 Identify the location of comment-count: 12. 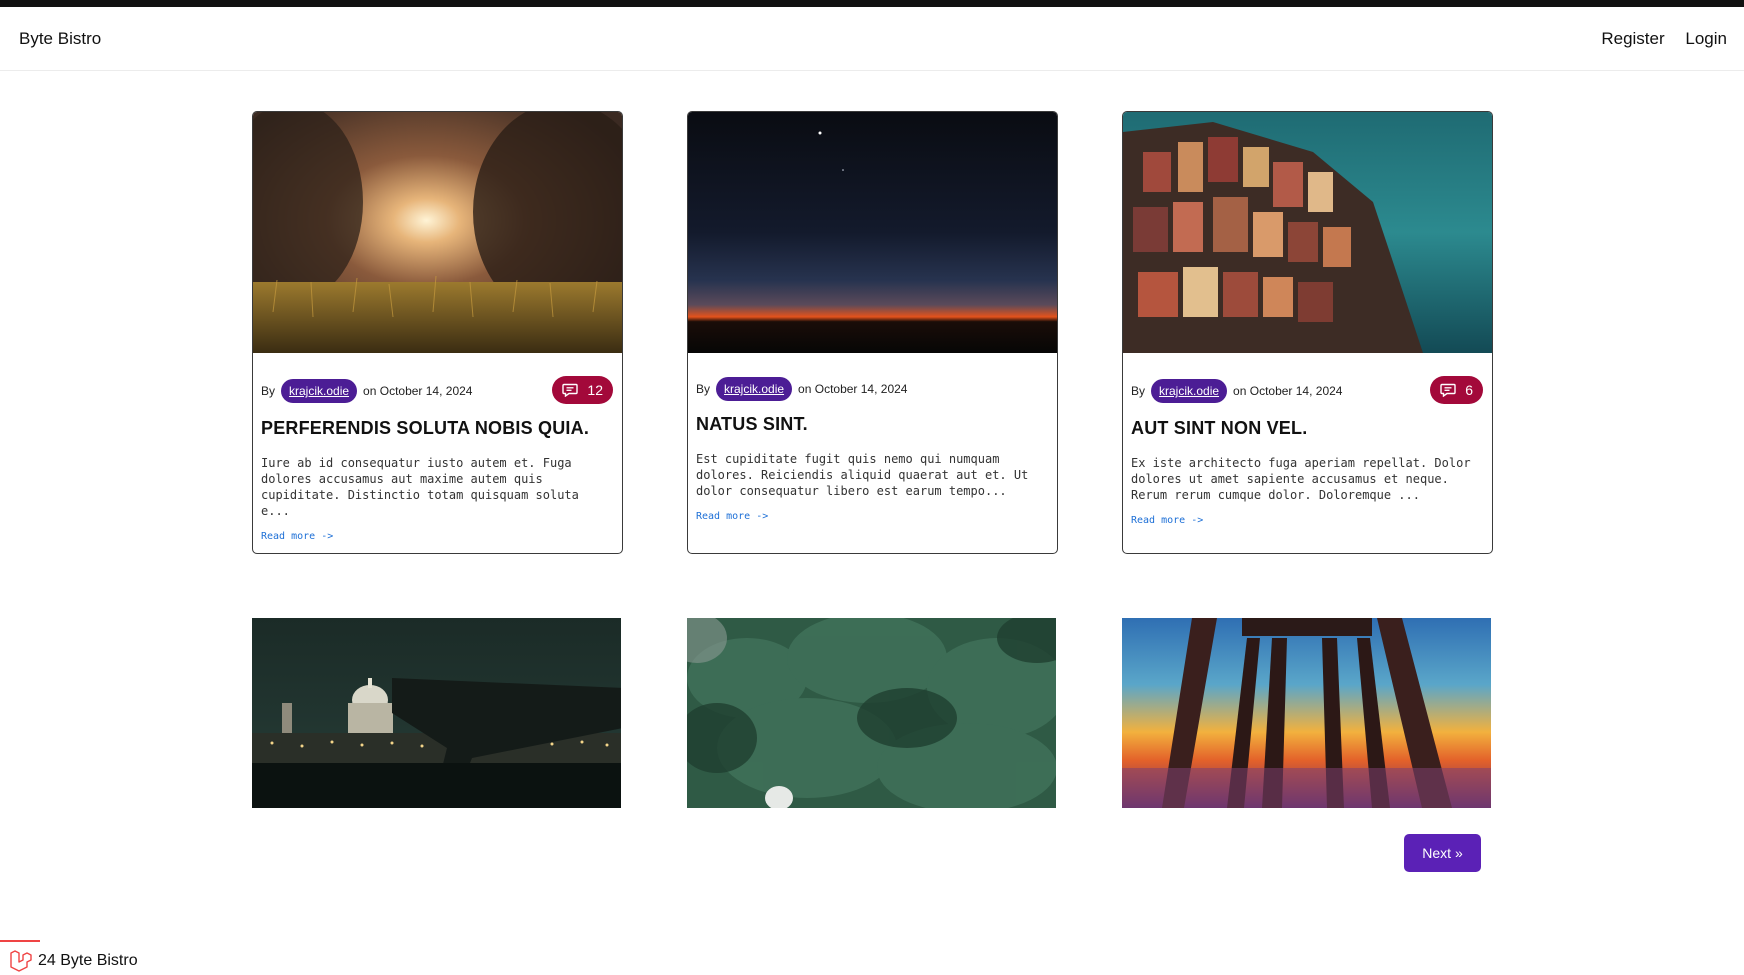
(595, 390).